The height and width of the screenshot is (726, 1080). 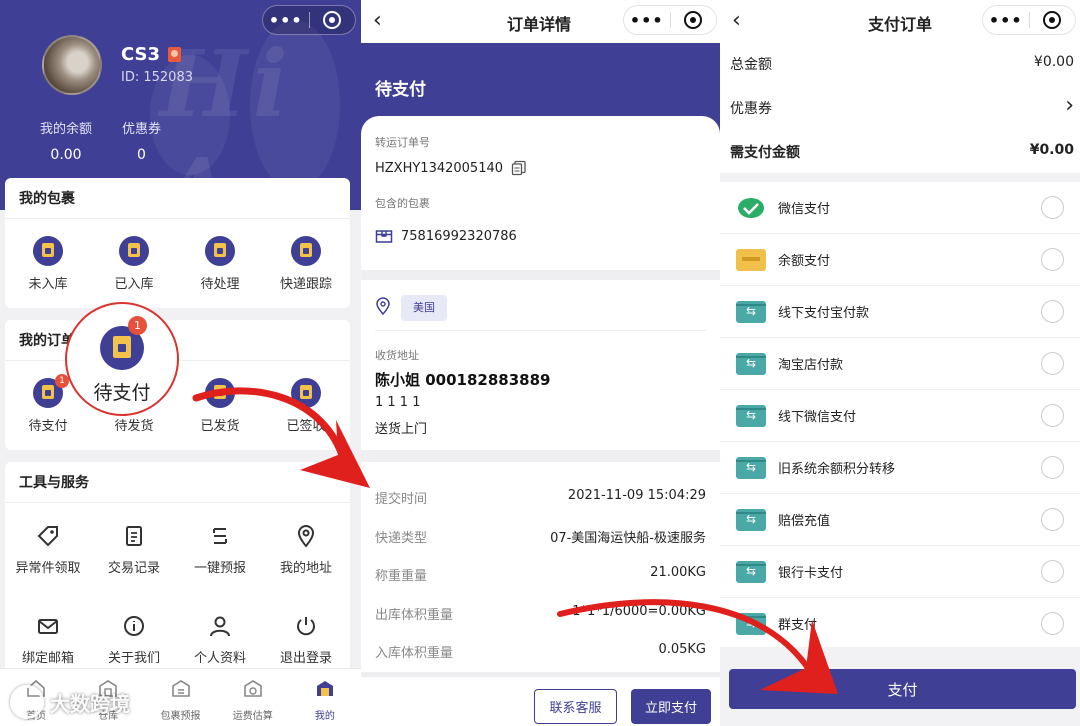 What do you see at coordinates (397, 355) in the screenshot?
I see `address-label: 收货地址` at bounding box center [397, 355].